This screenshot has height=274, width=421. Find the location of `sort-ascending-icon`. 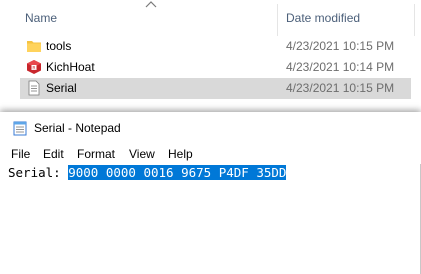

sort-ascending-icon is located at coordinates (151, 4).